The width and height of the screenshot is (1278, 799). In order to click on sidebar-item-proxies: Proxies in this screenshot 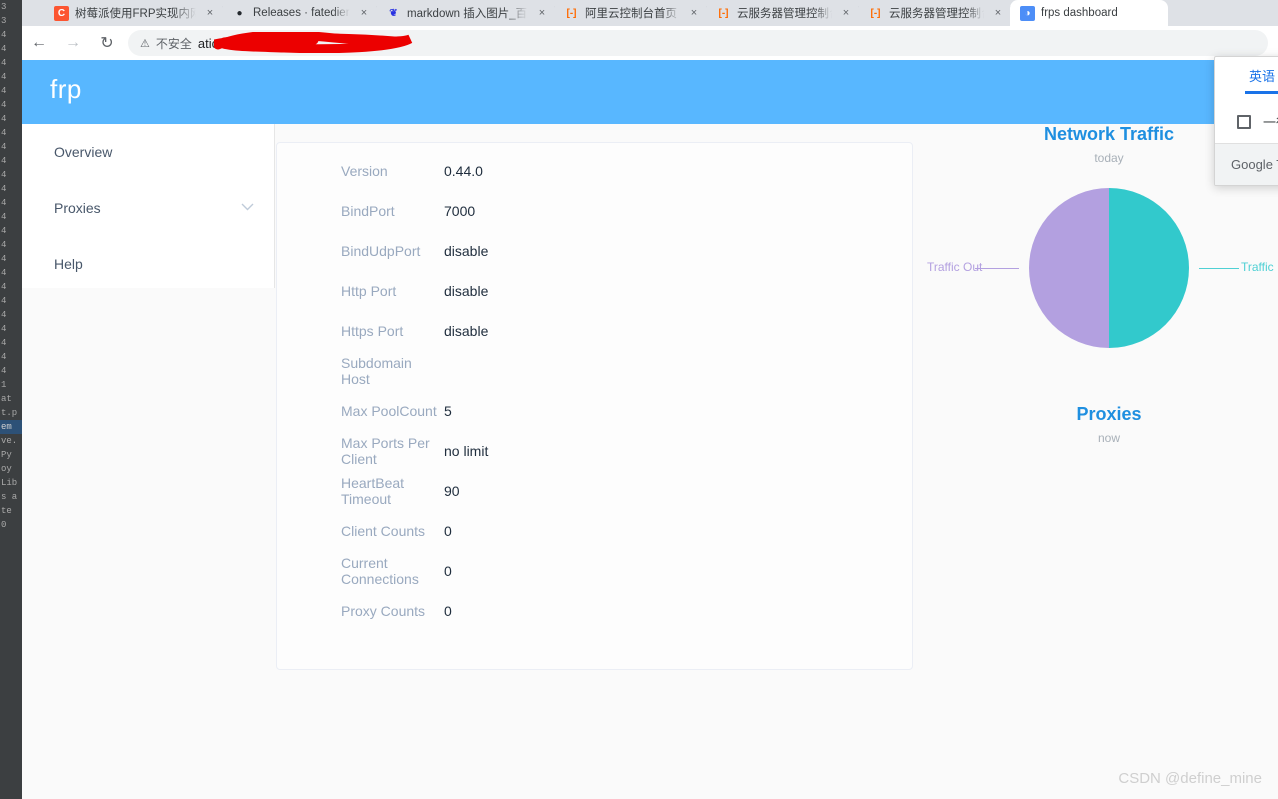, I will do `click(148, 208)`.